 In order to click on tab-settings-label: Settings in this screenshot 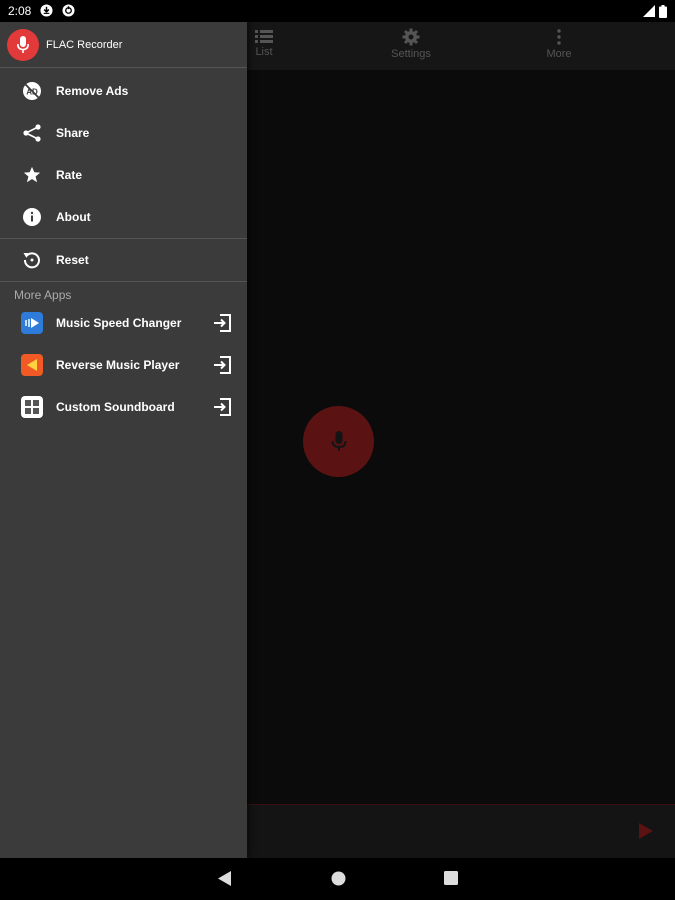, I will do `click(411, 54)`.